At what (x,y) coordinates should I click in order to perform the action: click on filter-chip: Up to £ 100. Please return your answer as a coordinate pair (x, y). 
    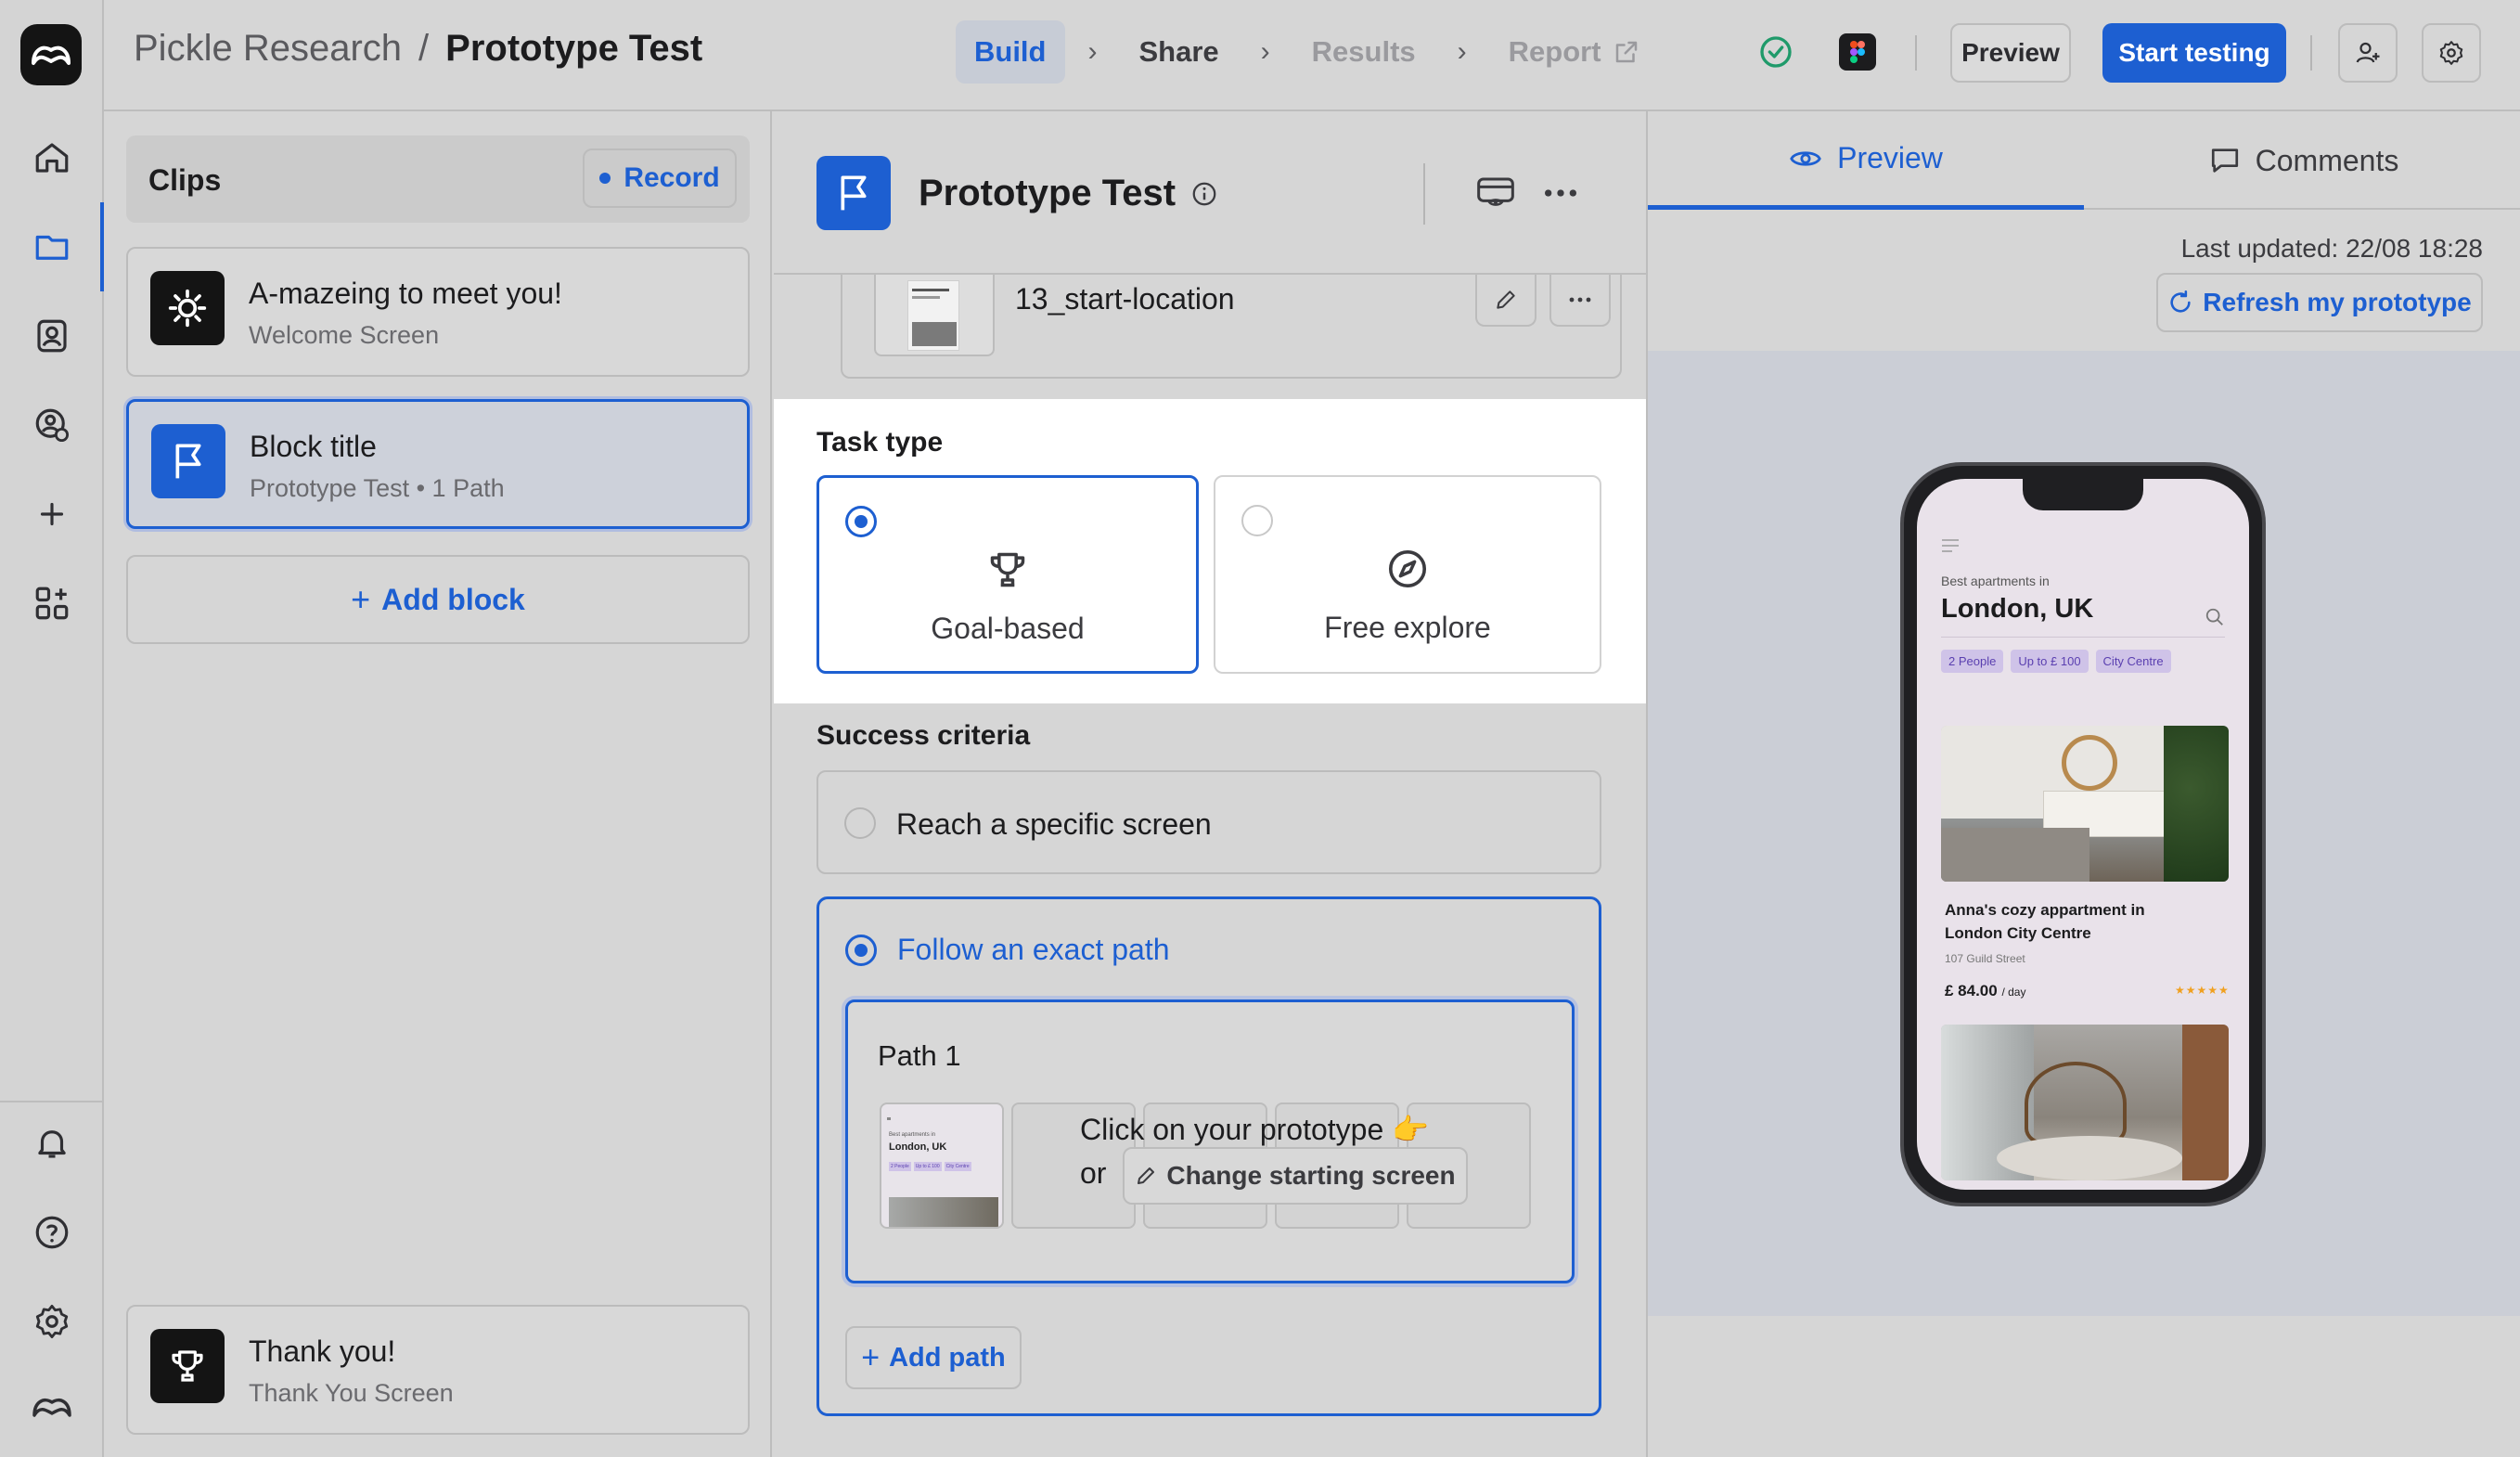
    Looking at the image, I should click on (2050, 662).